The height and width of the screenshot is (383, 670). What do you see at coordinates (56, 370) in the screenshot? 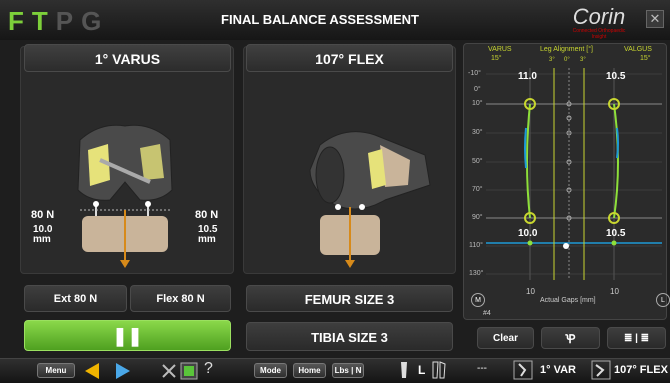
I see `menu-button: Menu` at bounding box center [56, 370].